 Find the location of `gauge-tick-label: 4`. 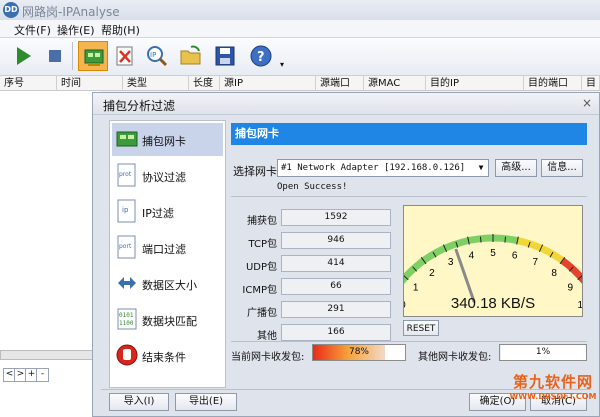

gauge-tick-label: 4 is located at coordinates (472, 255).